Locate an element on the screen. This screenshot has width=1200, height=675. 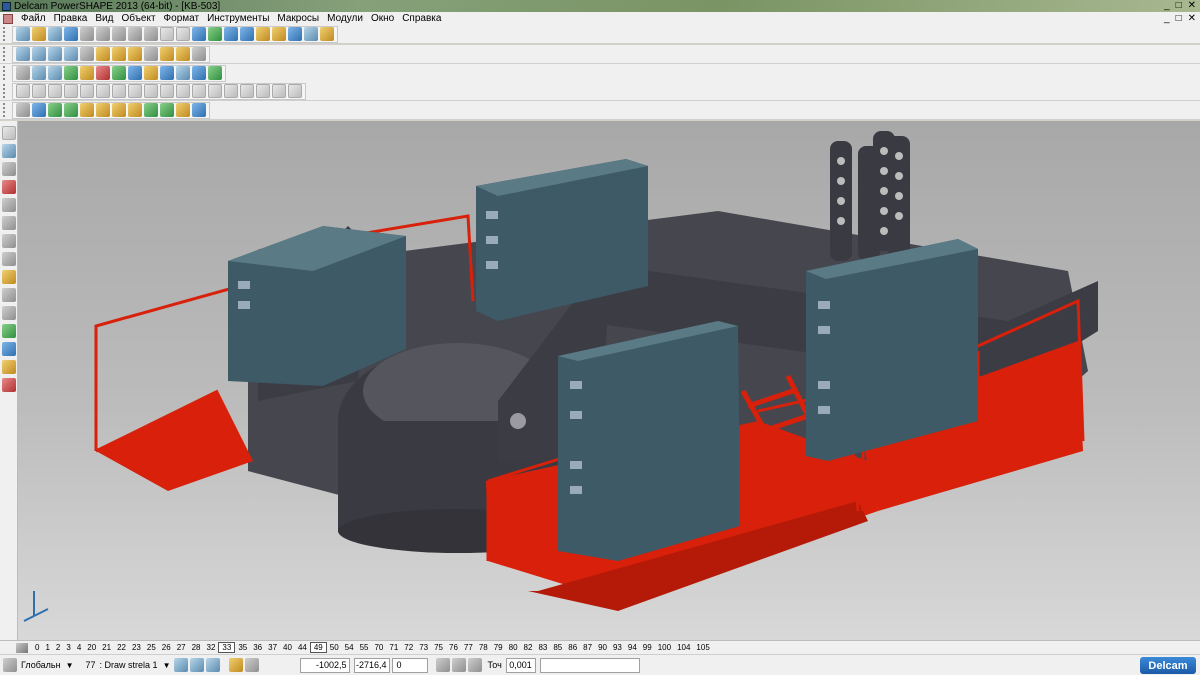
menu-modules: Модули is located at coordinates (345, 18).